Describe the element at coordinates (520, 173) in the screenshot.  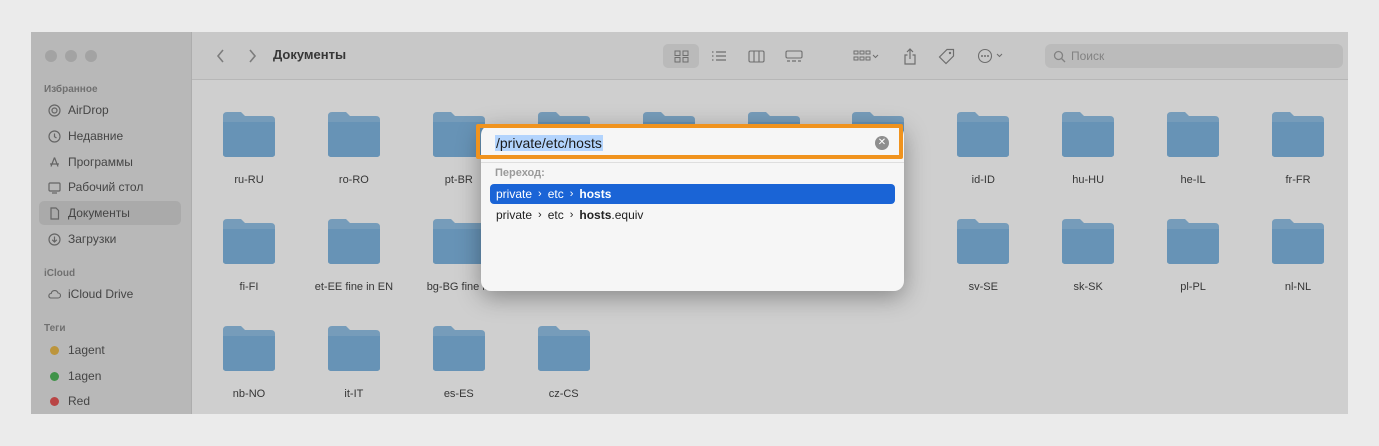
I see `goto-section-label: Переход:` at that location.